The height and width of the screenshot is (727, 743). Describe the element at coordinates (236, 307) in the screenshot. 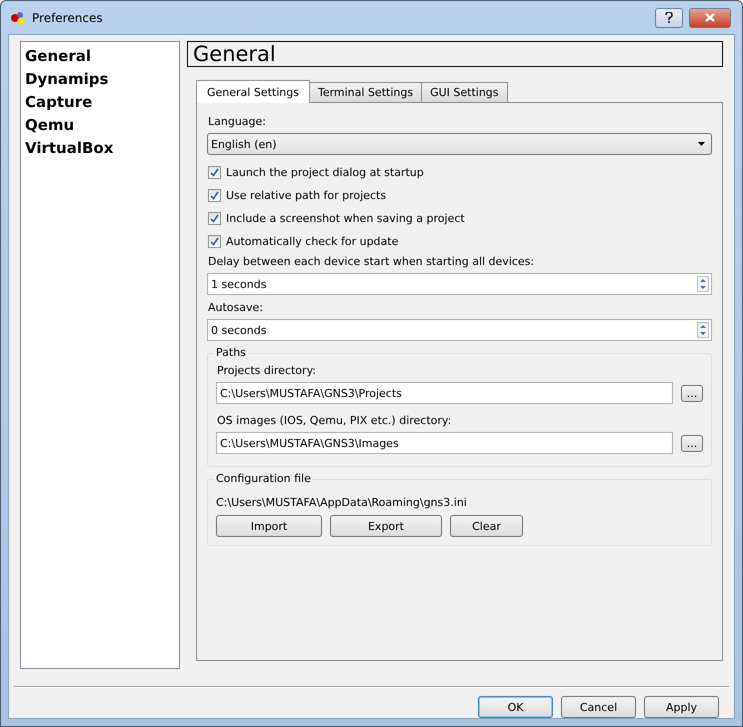

I see `field-label: Autosave:` at that location.